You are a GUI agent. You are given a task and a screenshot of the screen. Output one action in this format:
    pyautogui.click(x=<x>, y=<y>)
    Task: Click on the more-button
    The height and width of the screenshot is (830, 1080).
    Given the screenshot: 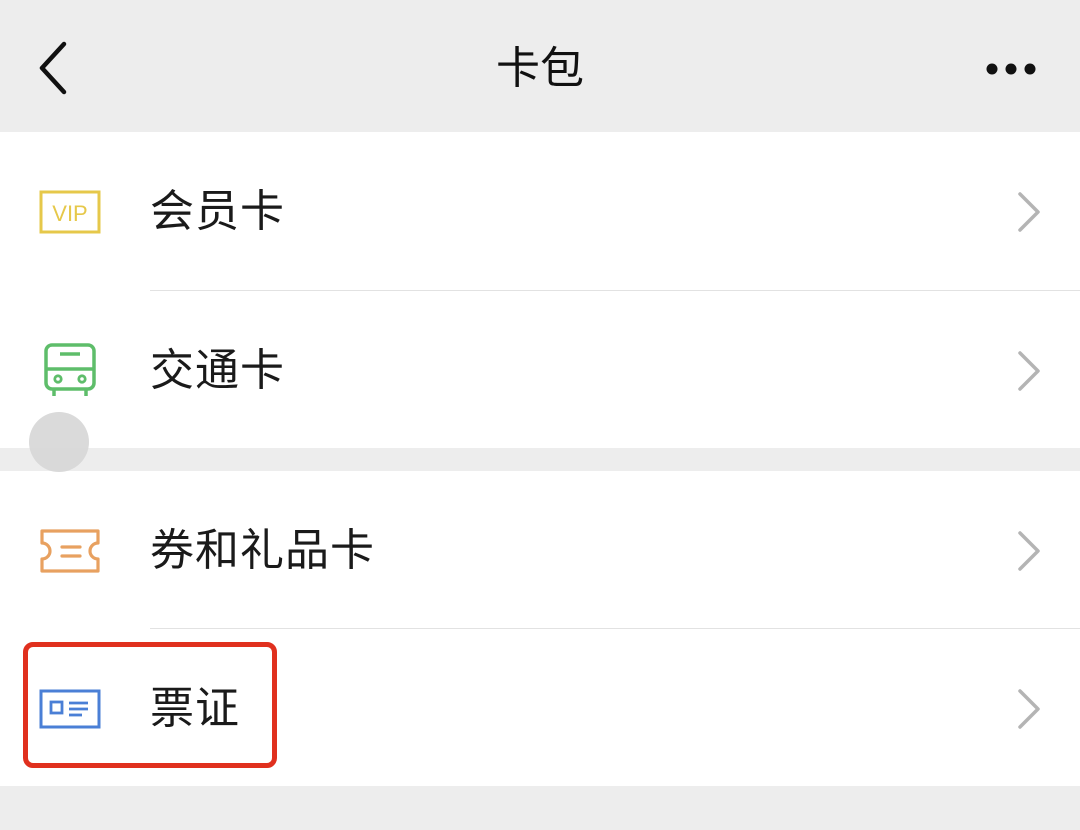 What is the action you would take?
    pyautogui.click(x=1011, y=69)
    